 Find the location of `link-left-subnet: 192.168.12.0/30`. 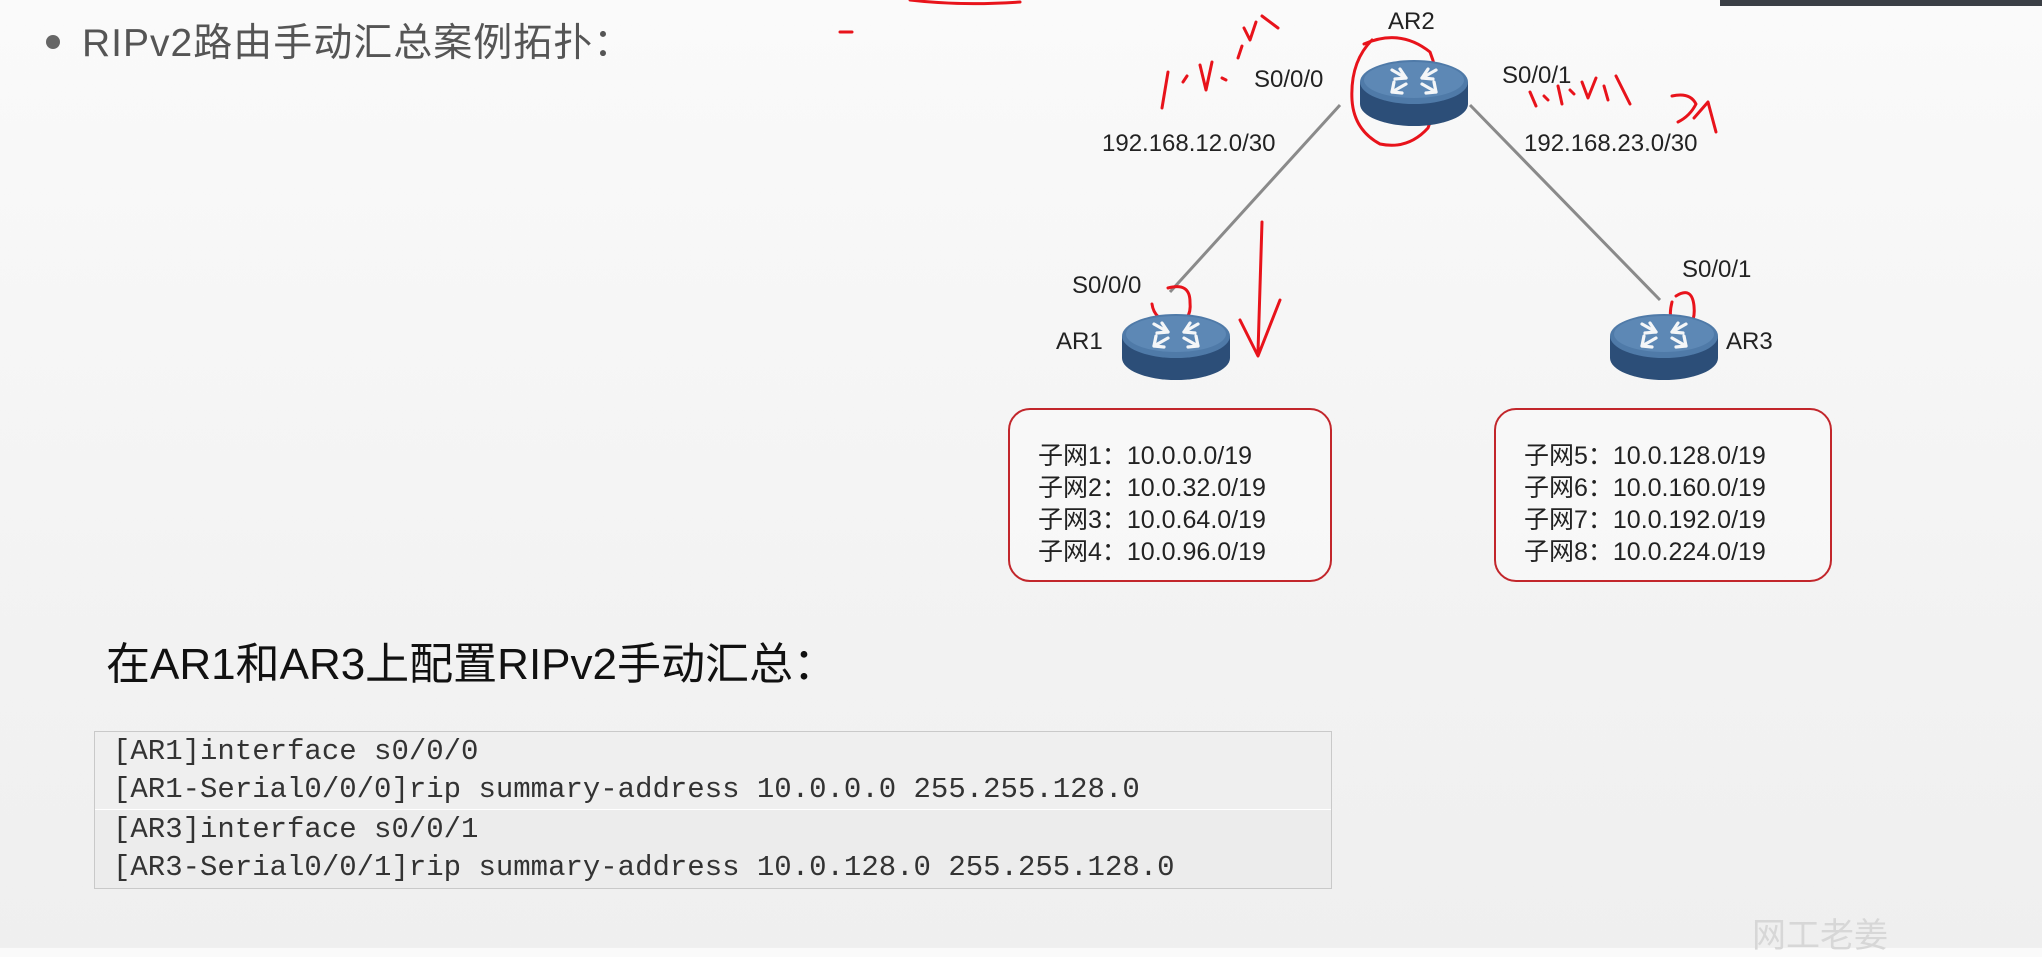

link-left-subnet: 192.168.12.0/30 is located at coordinates (1189, 143).